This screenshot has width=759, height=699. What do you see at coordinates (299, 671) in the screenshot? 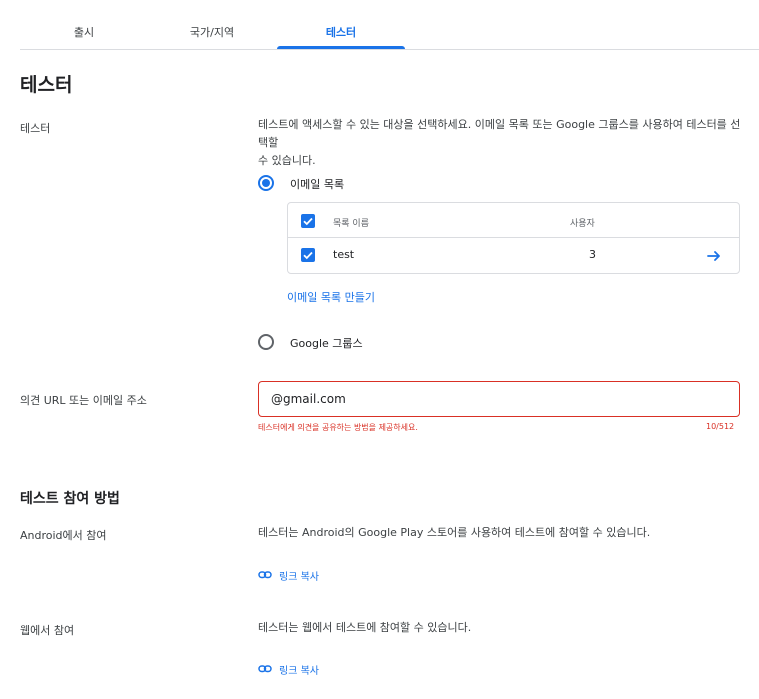
I see `web-copy-link-label: 링크 복사` at bounding box center [299, 671].